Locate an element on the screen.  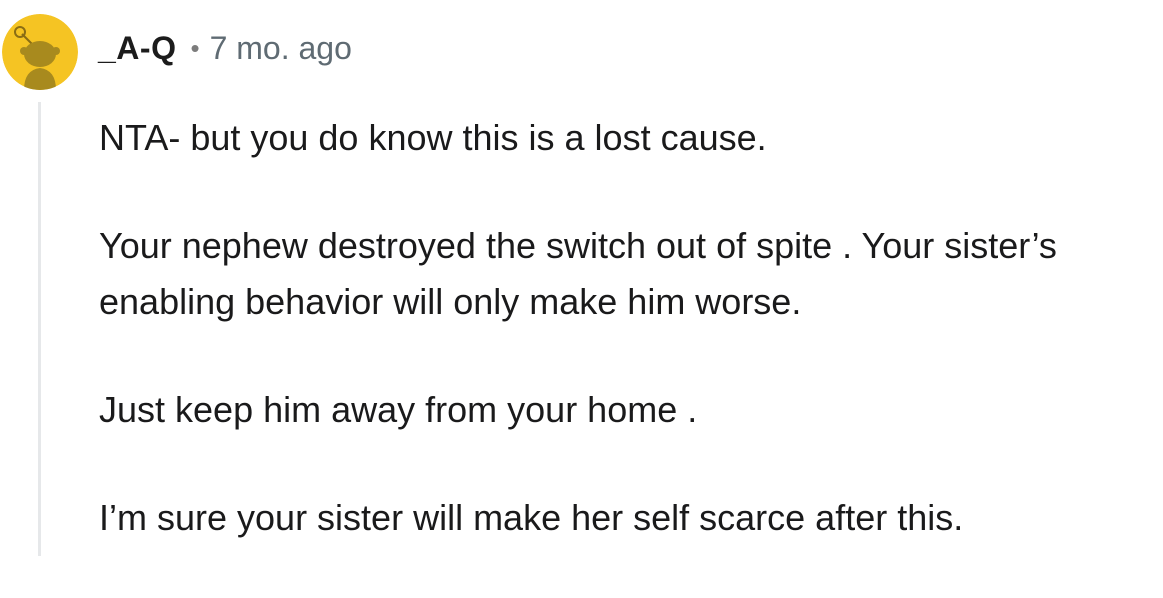
snoo-avatar-icon is located at coordinates (40, 52).